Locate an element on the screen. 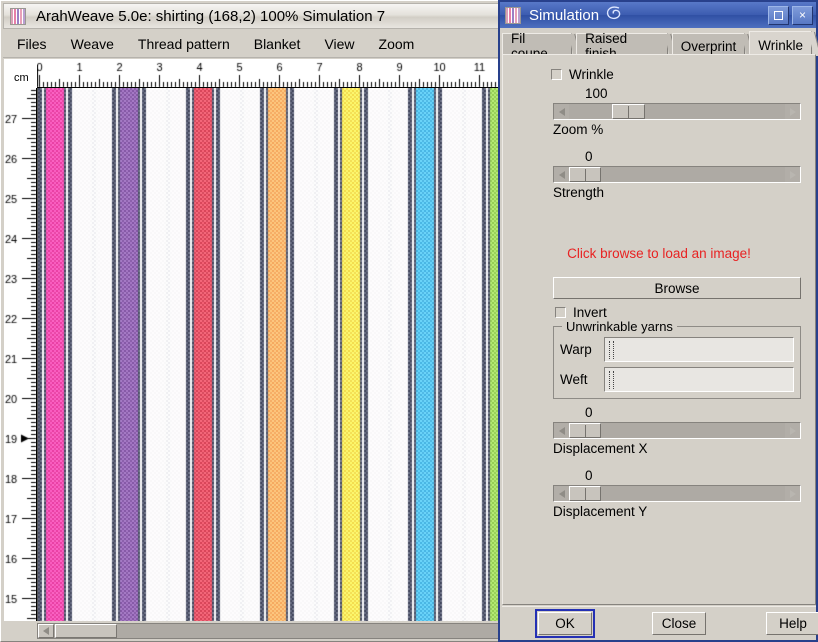 The image size is (818, 642). close-icon: × is located at coordinates (802, 15).